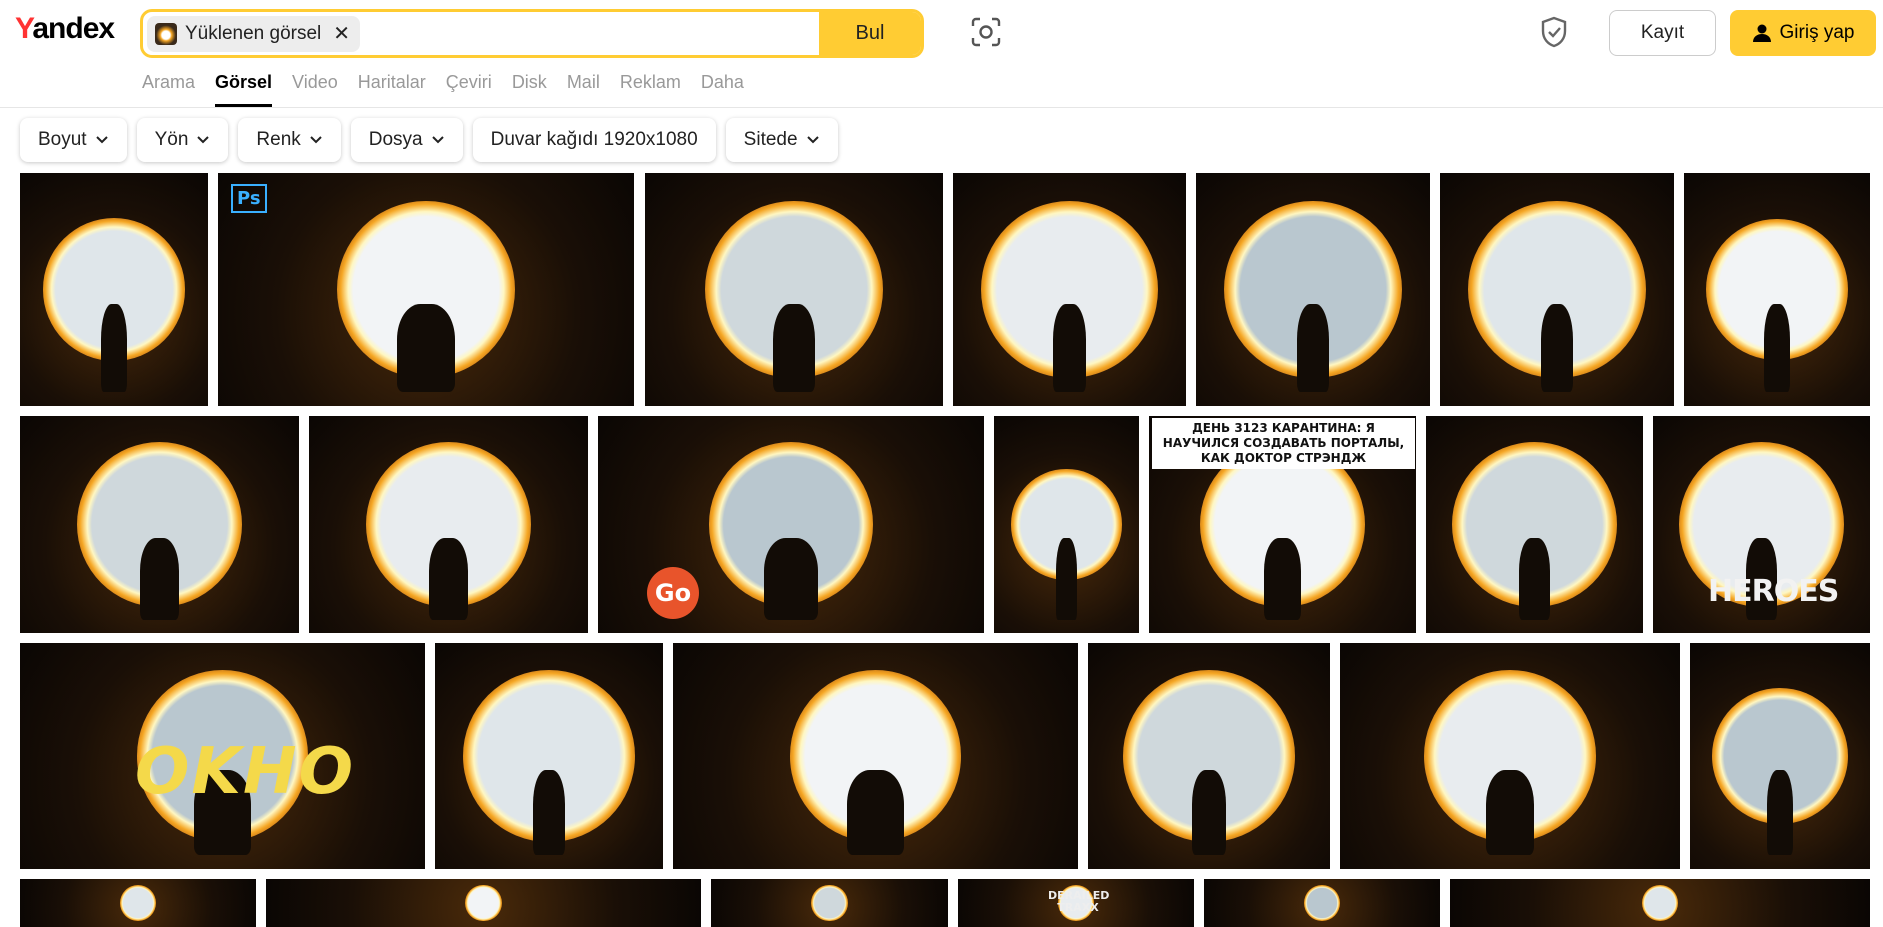 The image size is (1883, 927). Describe the element at coordinates (62, 139) in the screenshot. I see `filter-label: Boyut` at that location.